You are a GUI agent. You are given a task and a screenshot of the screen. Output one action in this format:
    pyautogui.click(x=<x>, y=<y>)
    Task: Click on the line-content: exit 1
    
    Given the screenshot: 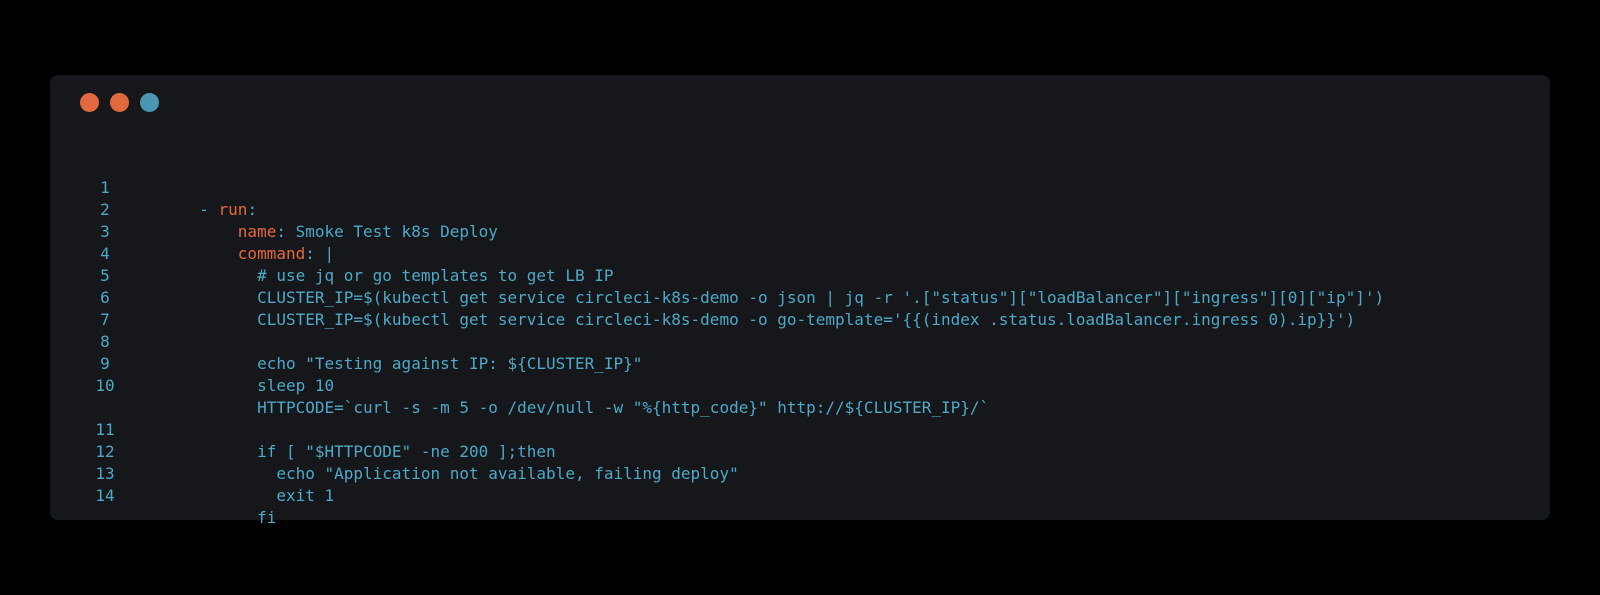 What is the action you would take?
    pyautogui.click(x=257, y=495)
    